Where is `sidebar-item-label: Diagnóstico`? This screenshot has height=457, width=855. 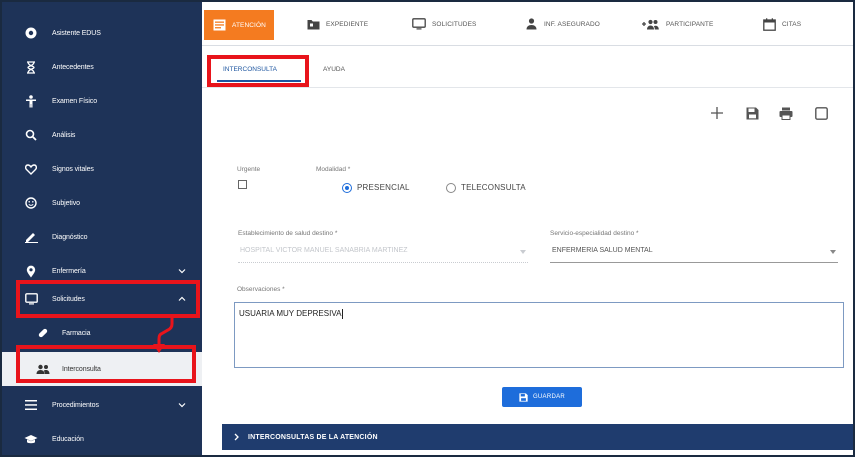
sidebar-item-label: Diagnóstico is located at coordinates (70, 237).